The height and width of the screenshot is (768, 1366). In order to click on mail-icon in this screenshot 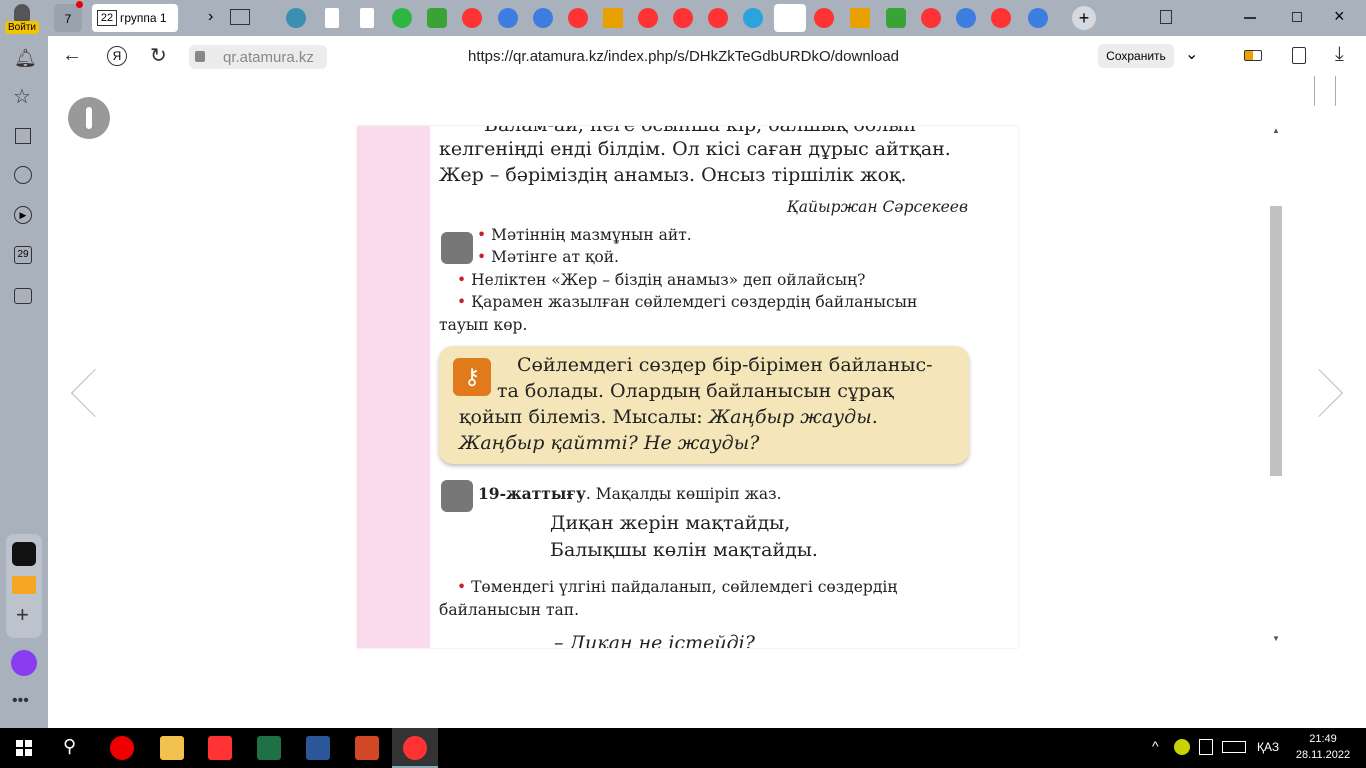, I will do `click(24, 585)`.